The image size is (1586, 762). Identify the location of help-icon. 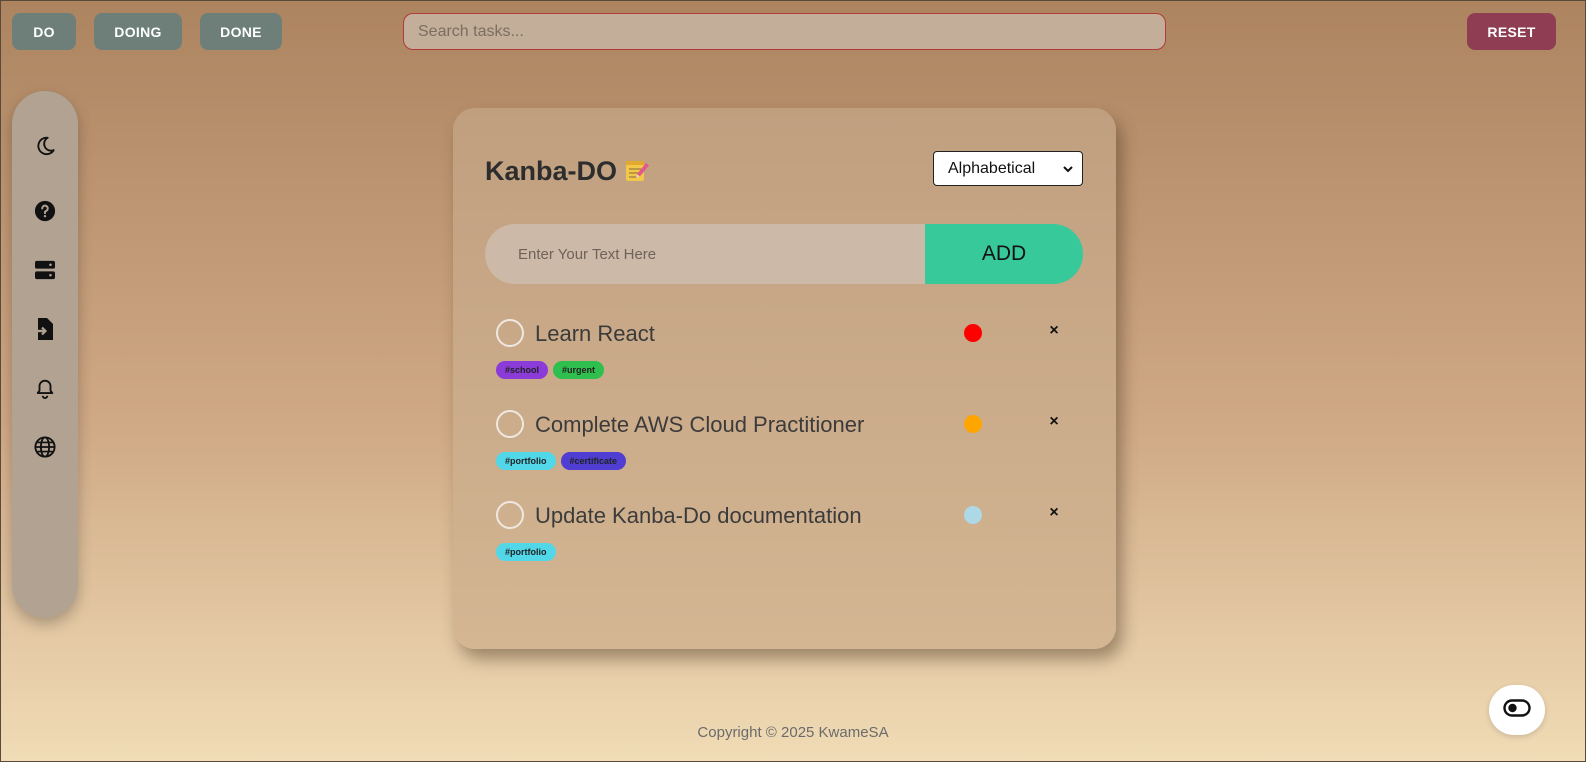
(45, 211).